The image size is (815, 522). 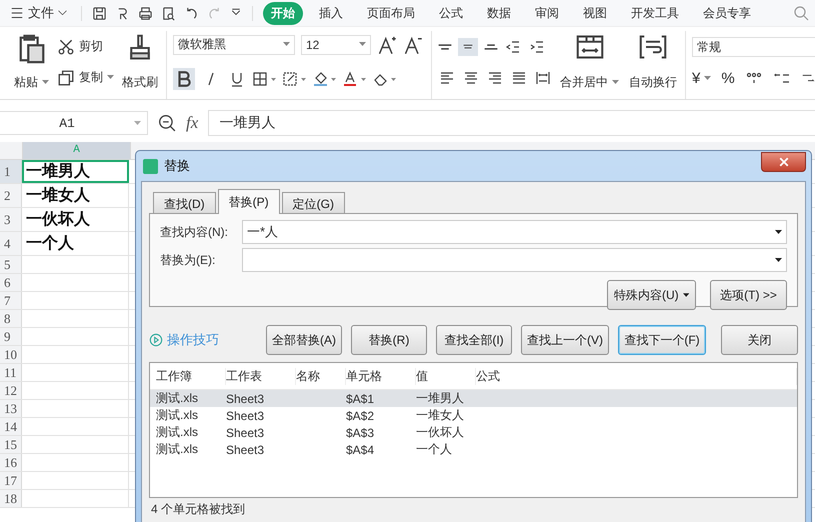 I want to click on close-button, so click(x=783, y=162).